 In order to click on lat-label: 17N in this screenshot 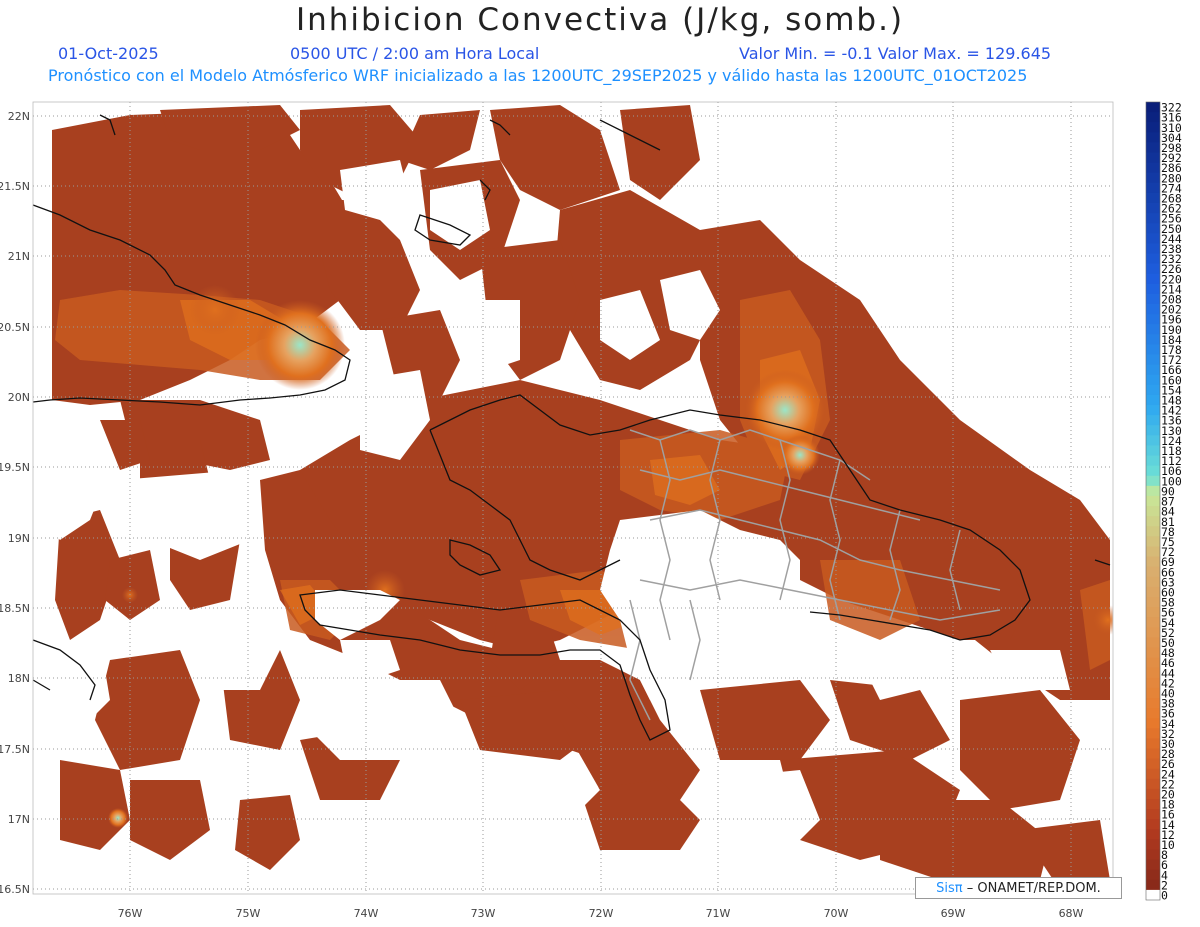, I will do `click(19, 819)`.